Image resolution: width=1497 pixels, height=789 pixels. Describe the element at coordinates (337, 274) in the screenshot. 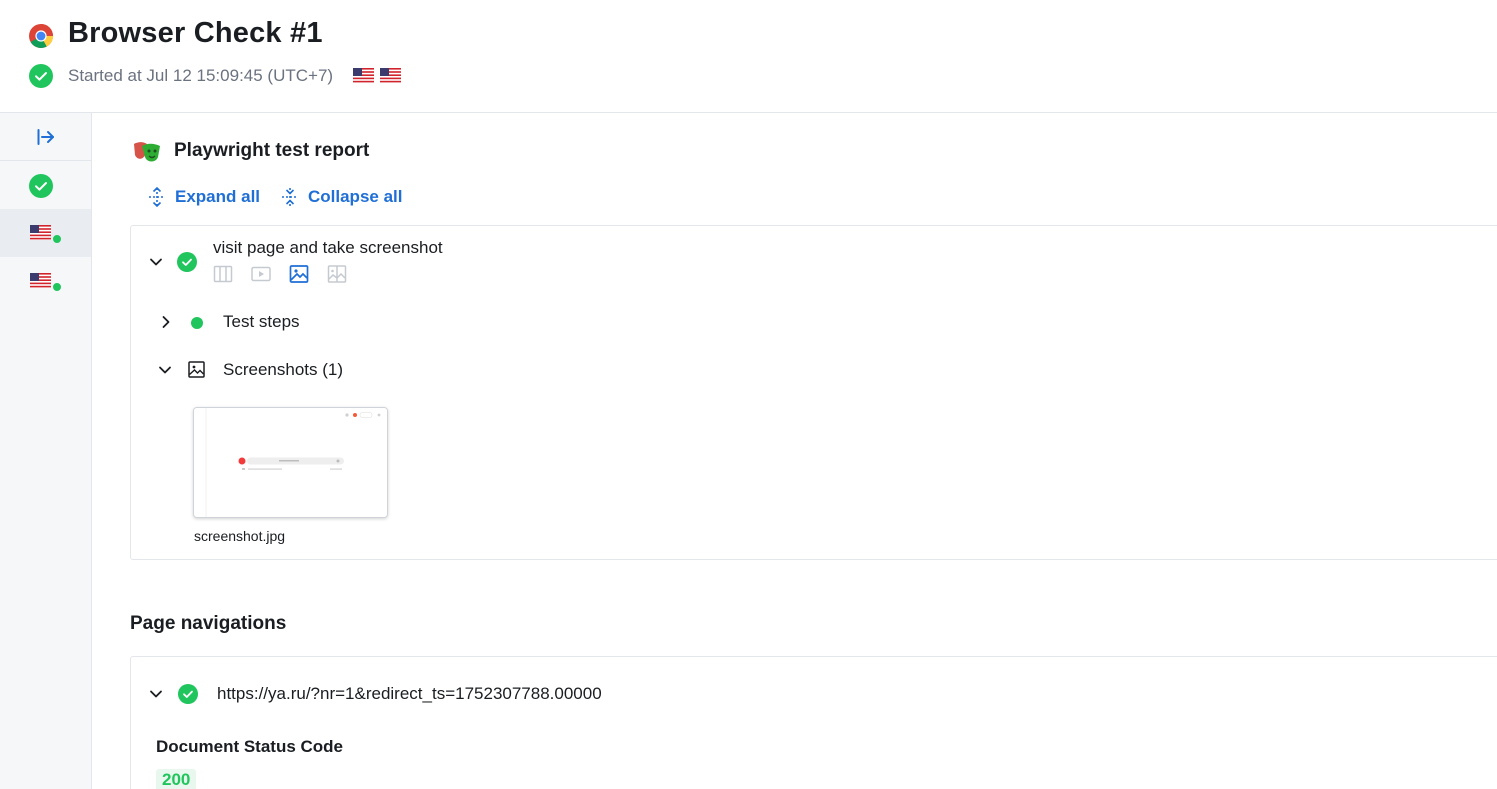

I see `image-diff-icon` at that location.